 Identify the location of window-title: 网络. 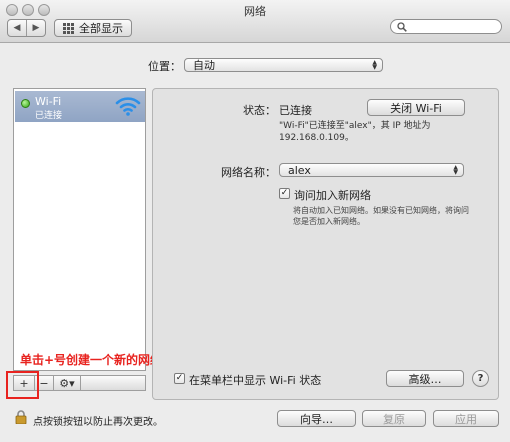
(255, 11).